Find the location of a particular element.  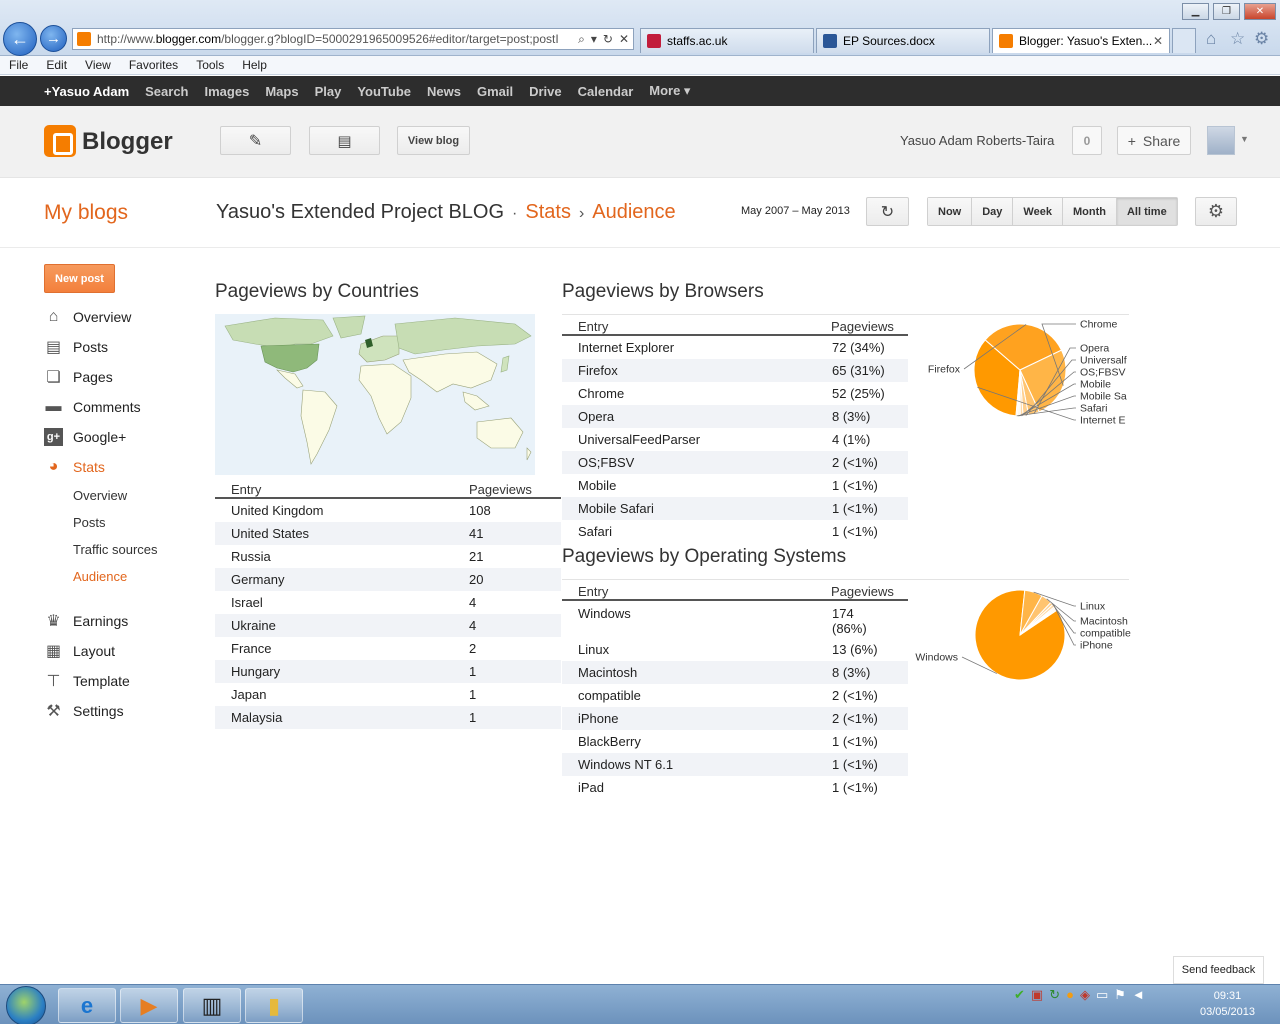

os-pie-chart: Linux MacintoshcompatibleiPhone Windows is located at coordinates (1022, 636).